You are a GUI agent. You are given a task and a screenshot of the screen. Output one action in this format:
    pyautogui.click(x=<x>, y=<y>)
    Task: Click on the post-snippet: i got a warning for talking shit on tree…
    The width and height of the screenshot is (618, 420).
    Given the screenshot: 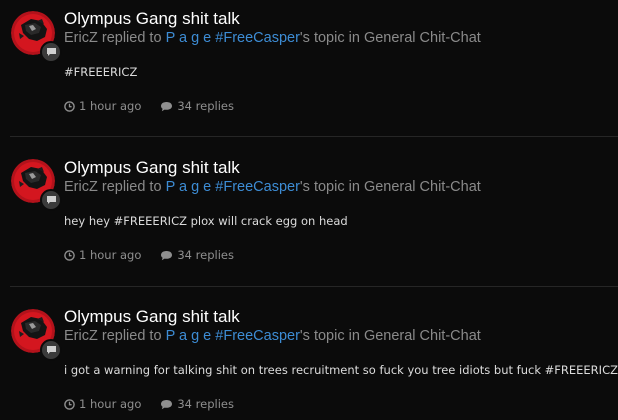 What is the action you would take?
    pyautogui.click(x=341, y=370)
    